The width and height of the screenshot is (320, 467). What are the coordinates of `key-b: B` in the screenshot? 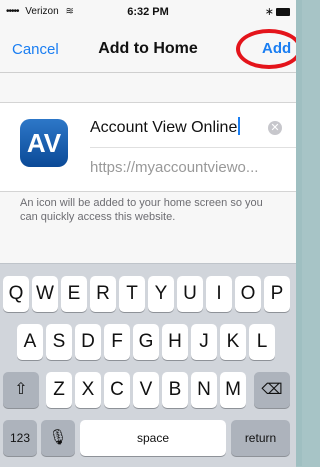 It's located at (175, 390).